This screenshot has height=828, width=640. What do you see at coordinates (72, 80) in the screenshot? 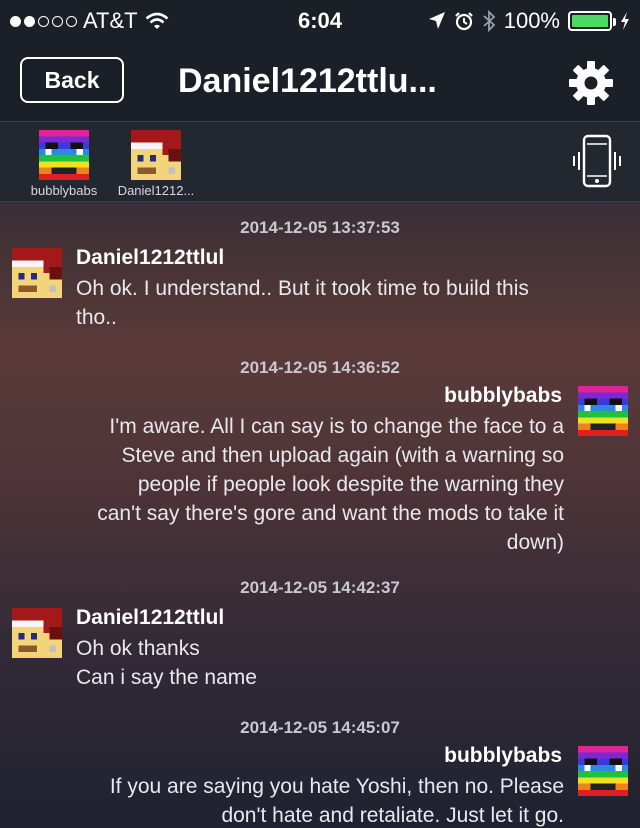
I see `back-button: Back` at bounding box center [72, 80].